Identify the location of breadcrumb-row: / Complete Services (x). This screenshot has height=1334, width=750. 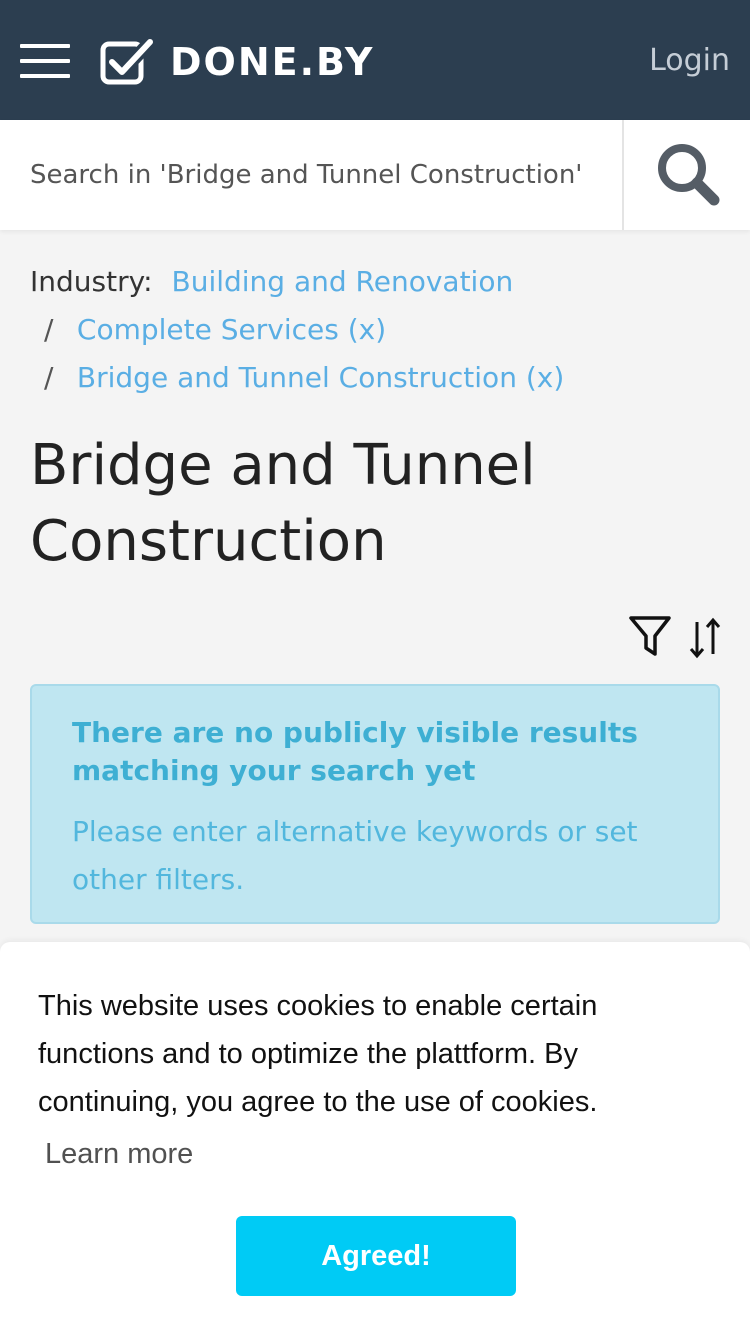
(380, 330).